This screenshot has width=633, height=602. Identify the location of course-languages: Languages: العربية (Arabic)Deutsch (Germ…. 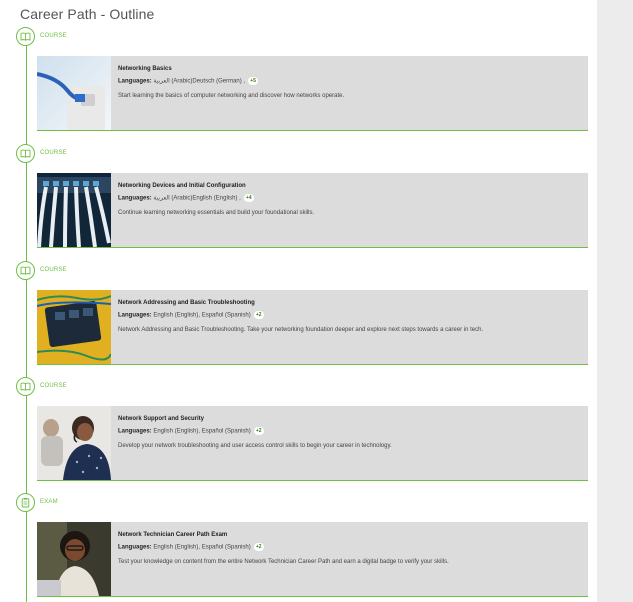
(188, 81).